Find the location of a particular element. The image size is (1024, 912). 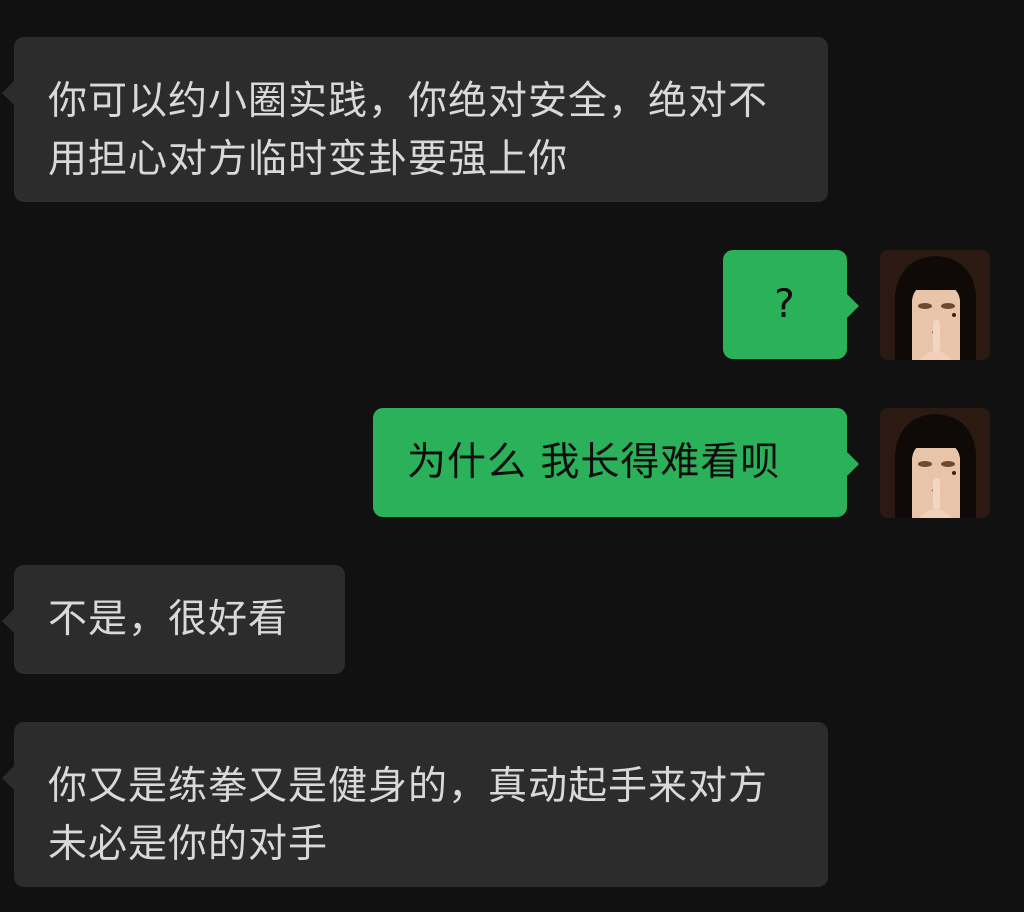

message-text: 你又是练拳又是健身的，真动起手来对方未必是你的对手 is located at coordinates (408, 815).